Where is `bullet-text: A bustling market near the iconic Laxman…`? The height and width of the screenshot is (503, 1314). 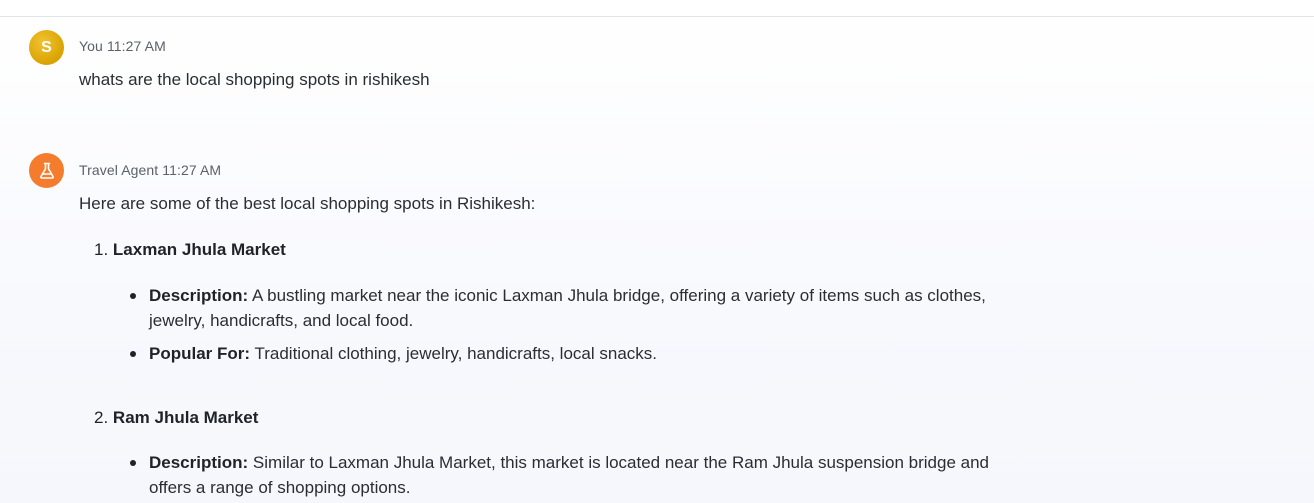
bullet-text: A bustling market near the iconic Laxman… is located at coordinates (618, 295).